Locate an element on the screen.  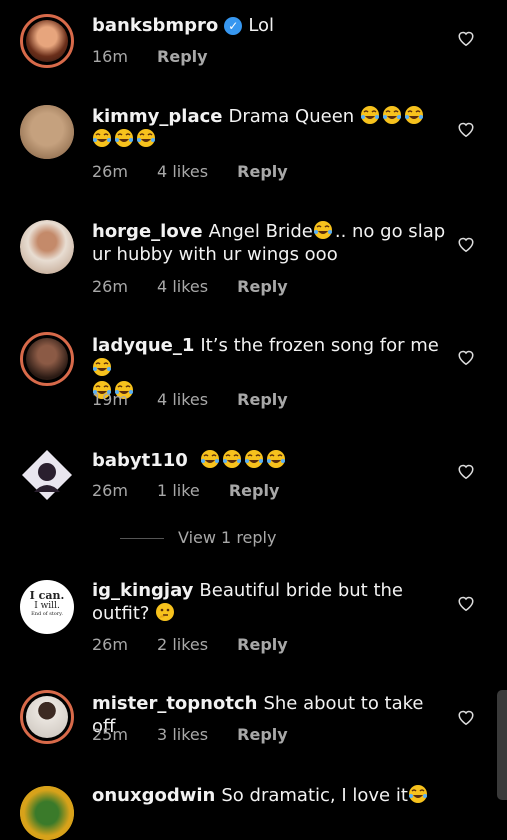
avatar: I can. I will. End of story. is located at coordinates (47, 607).